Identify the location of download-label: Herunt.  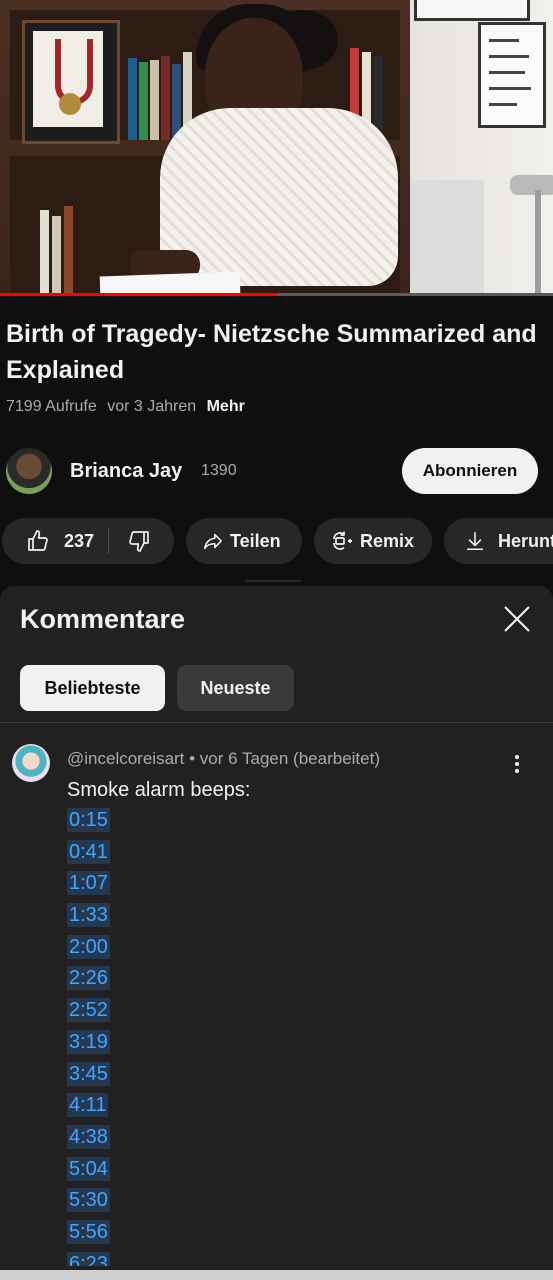
(525, 540).